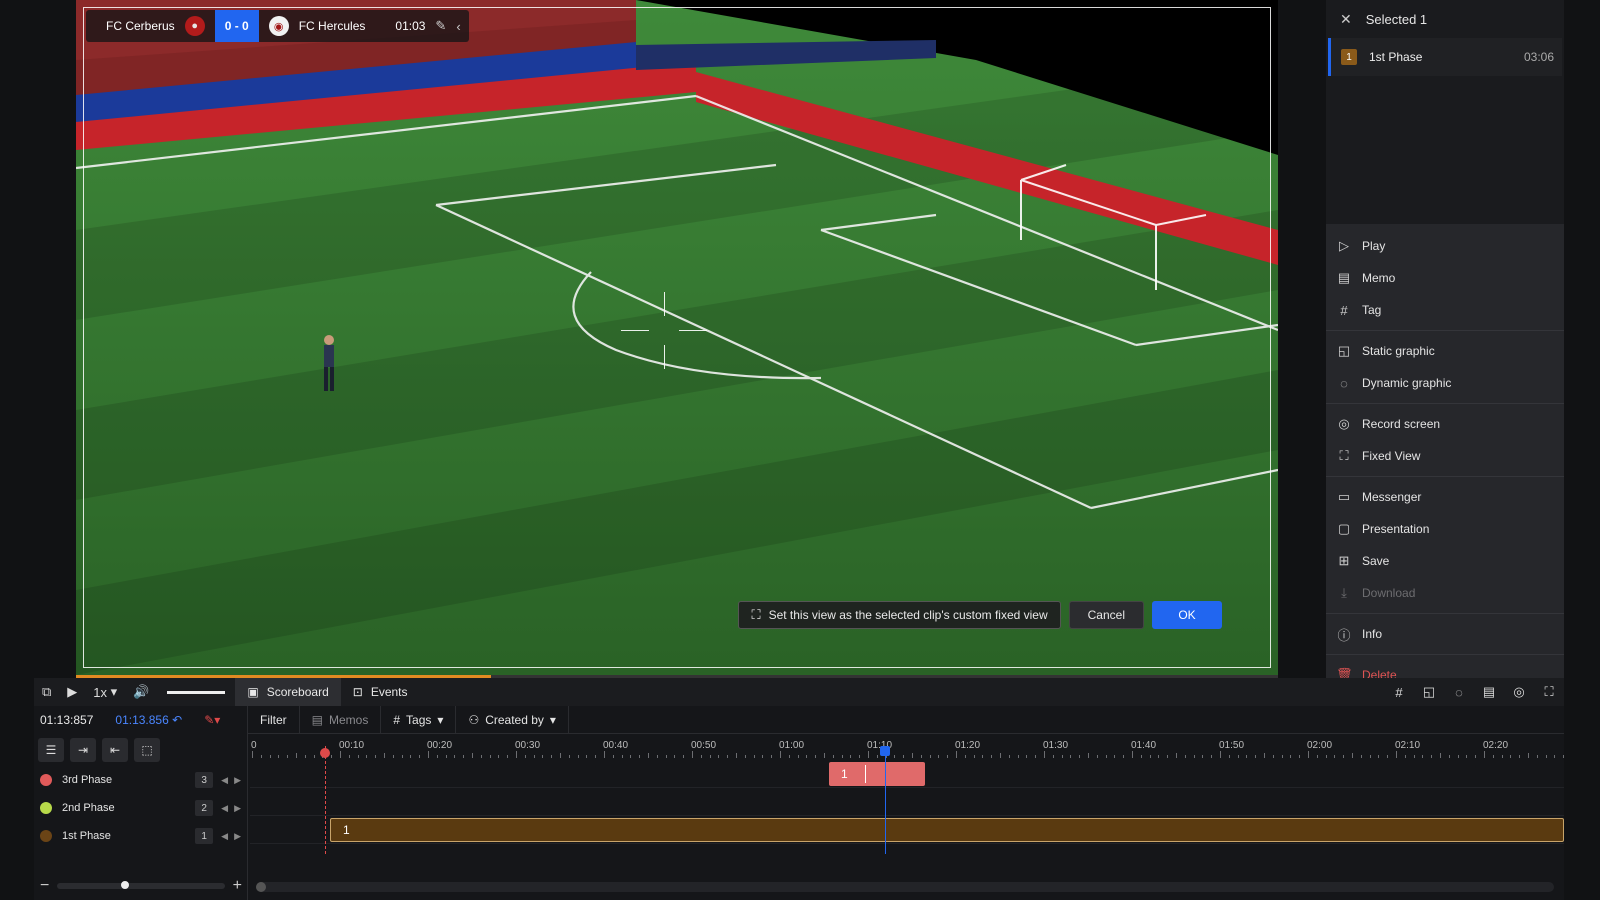 Image resolution: width=1600 pixels, height=900 pixels. I want to click on chevron-down-icon: ▾, so click(440, 719).